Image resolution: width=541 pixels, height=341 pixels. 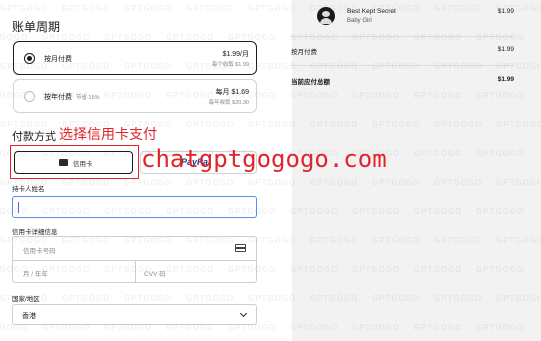 I want to click on card-details-box: 信用卡号码 月 / 年年 CVV 码, so click(x=134, y=259).